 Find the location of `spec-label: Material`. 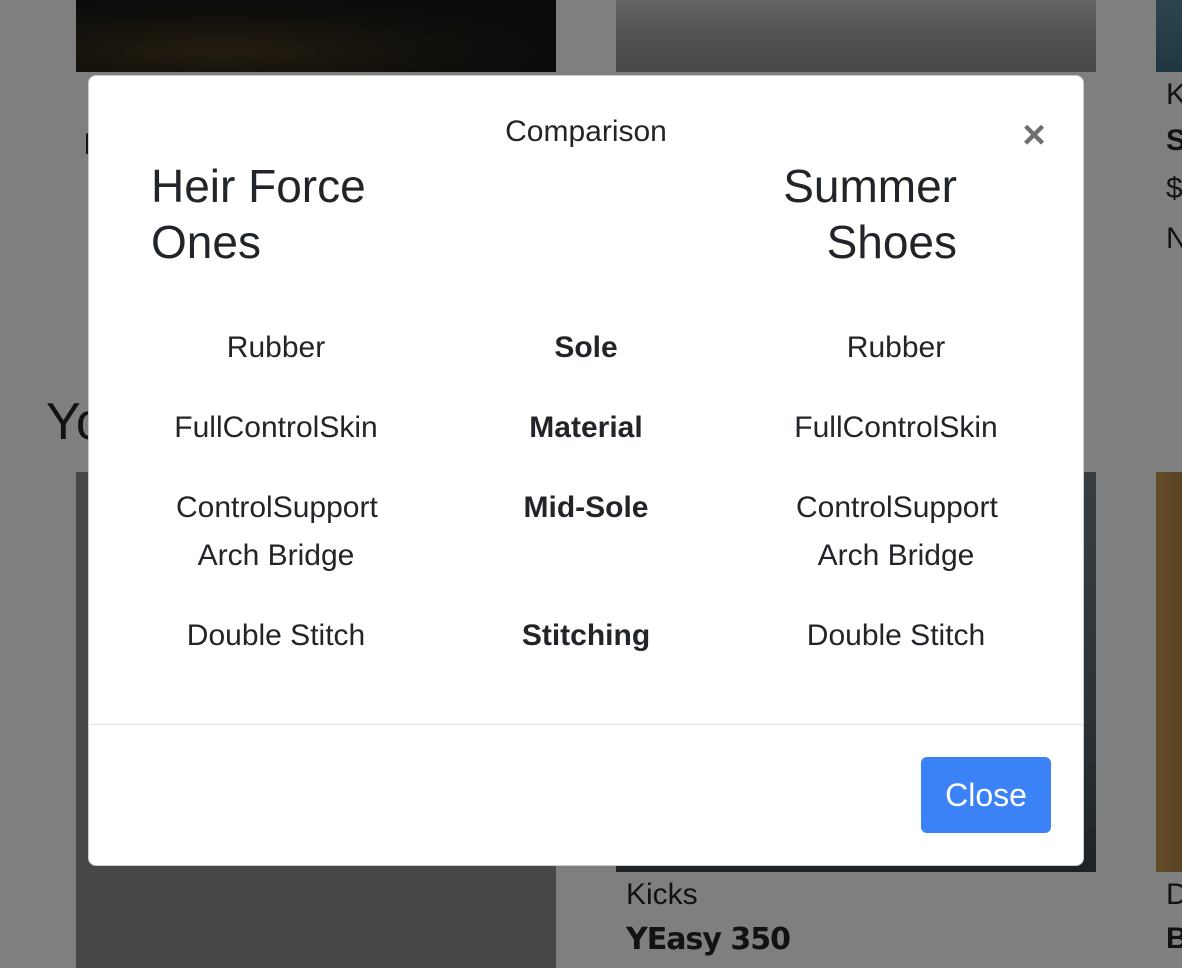

spec-label: Material is located at coordinates (586, 427).